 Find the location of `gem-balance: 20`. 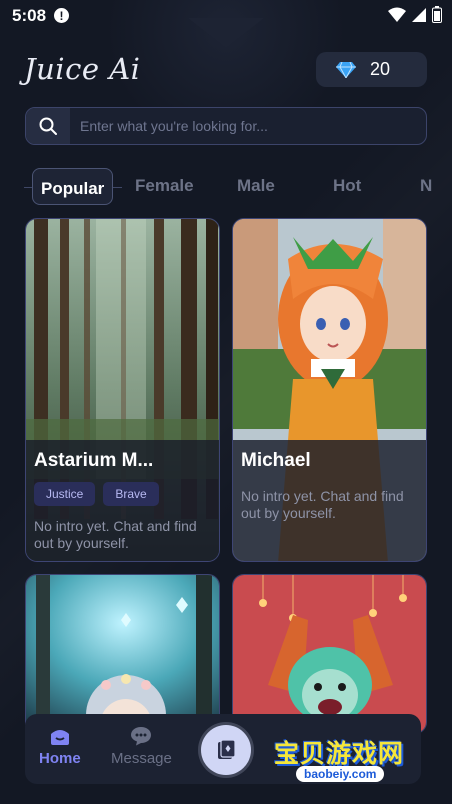

gem-balance: 20 is located at coordinates (371, 69).